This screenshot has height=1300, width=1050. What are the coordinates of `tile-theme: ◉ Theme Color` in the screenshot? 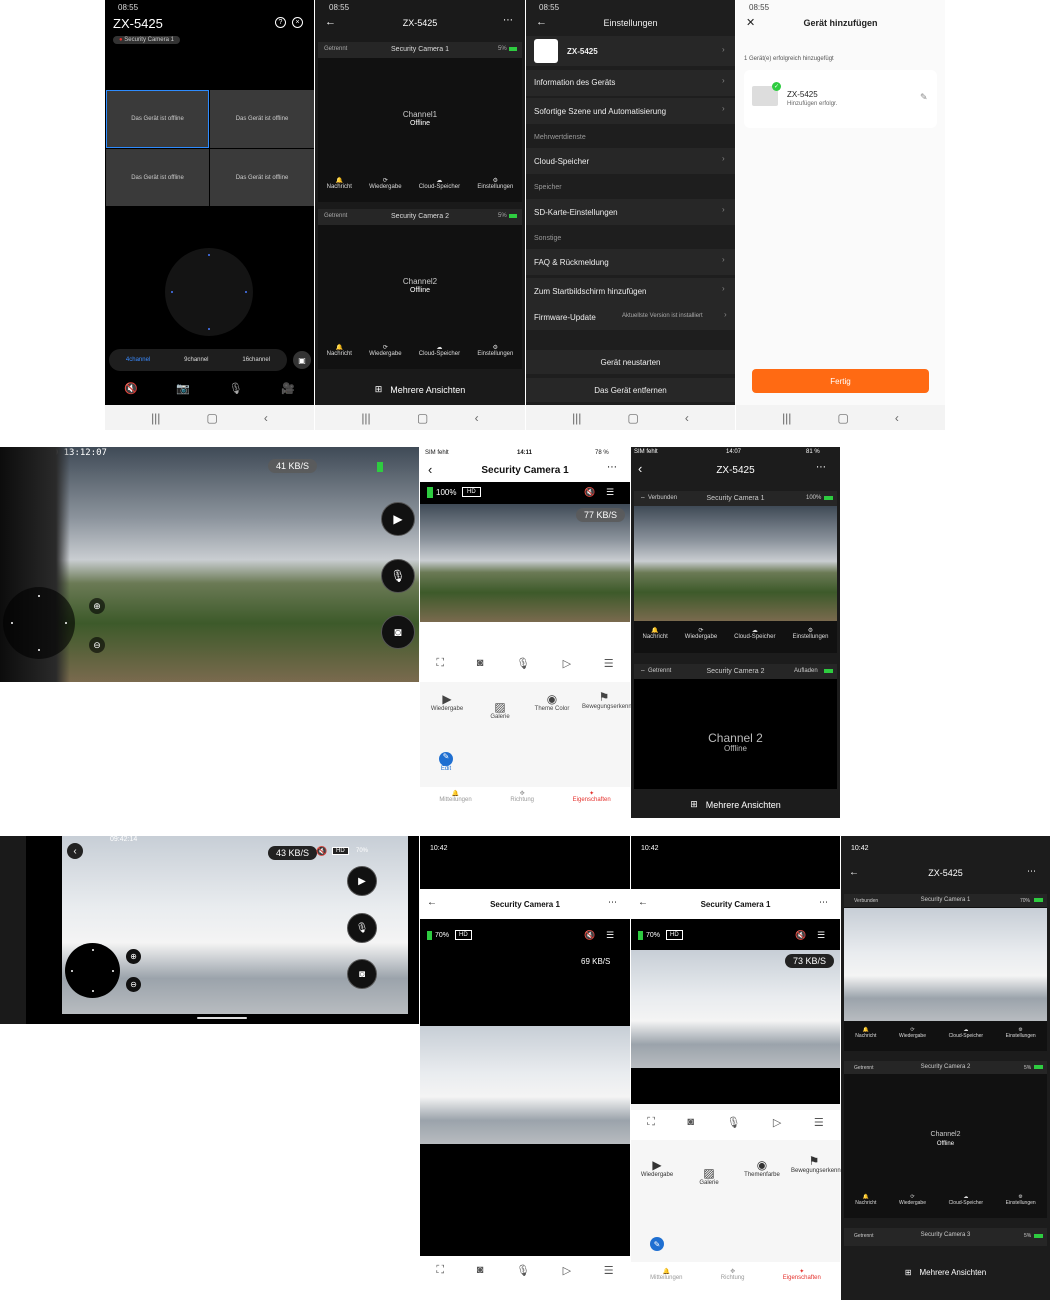 It's located at (552, 702).